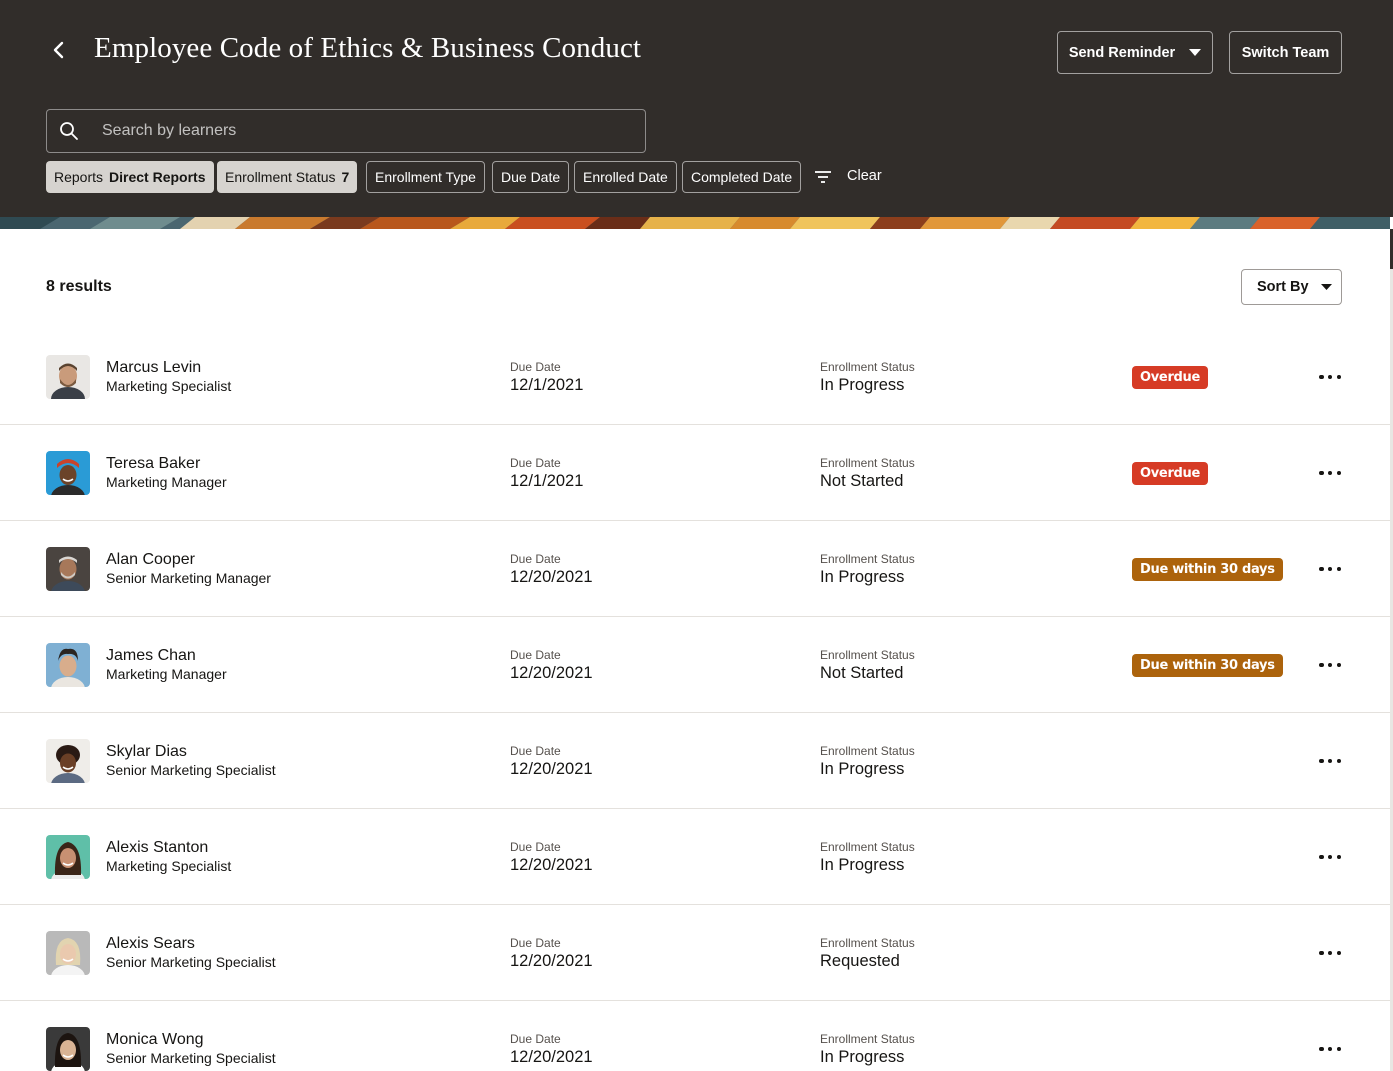  What do you see at coordinates (155, 1040) in the screenshot?
I see `learner-name: Monica Wong` at bounding box center [155, 1040].